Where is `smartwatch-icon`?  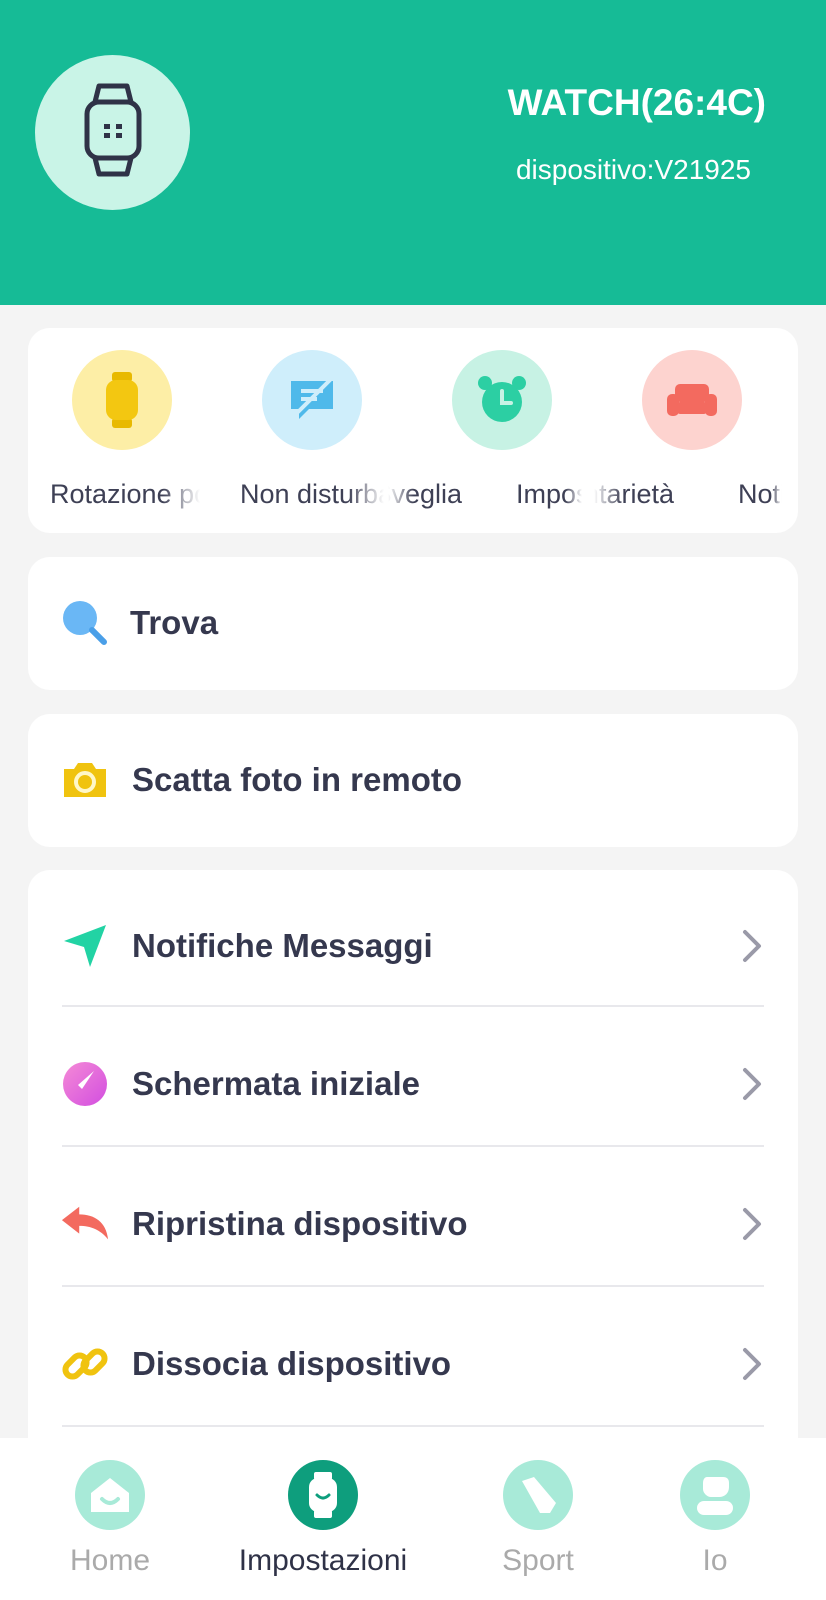
smartwatch-icon is located at coordinates (113, 132).